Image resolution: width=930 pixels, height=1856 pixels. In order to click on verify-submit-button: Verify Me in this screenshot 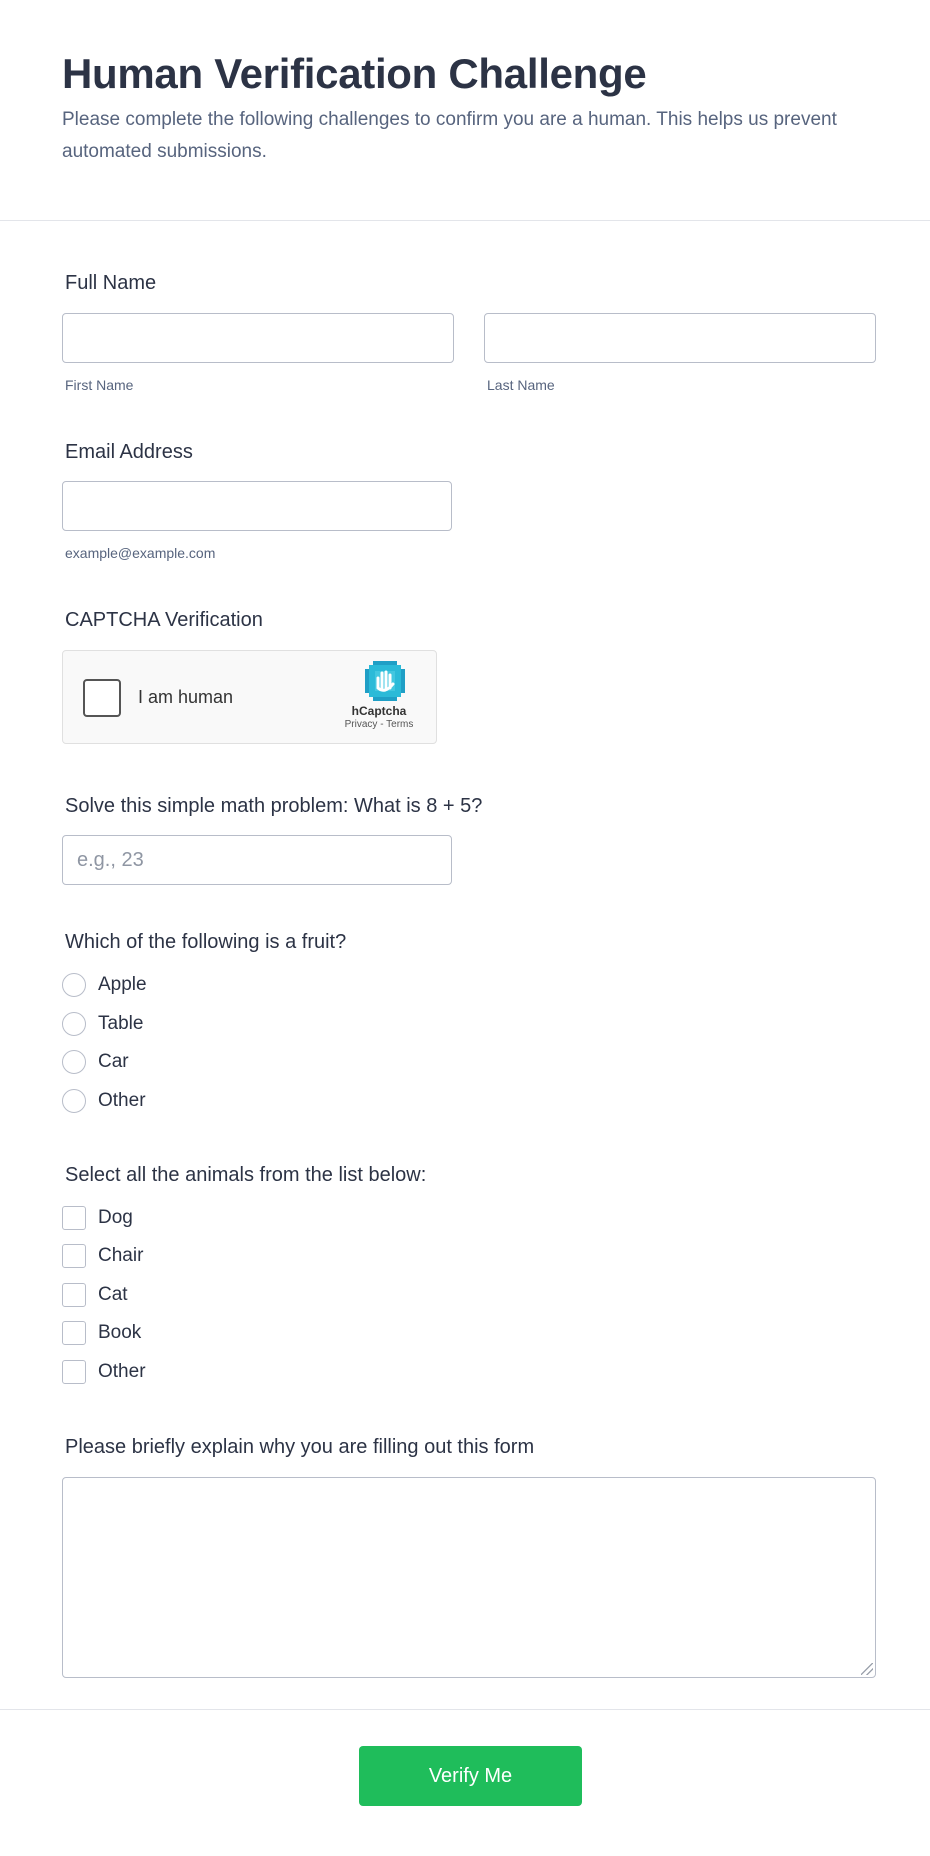, I will do `click(470, 1776)`.